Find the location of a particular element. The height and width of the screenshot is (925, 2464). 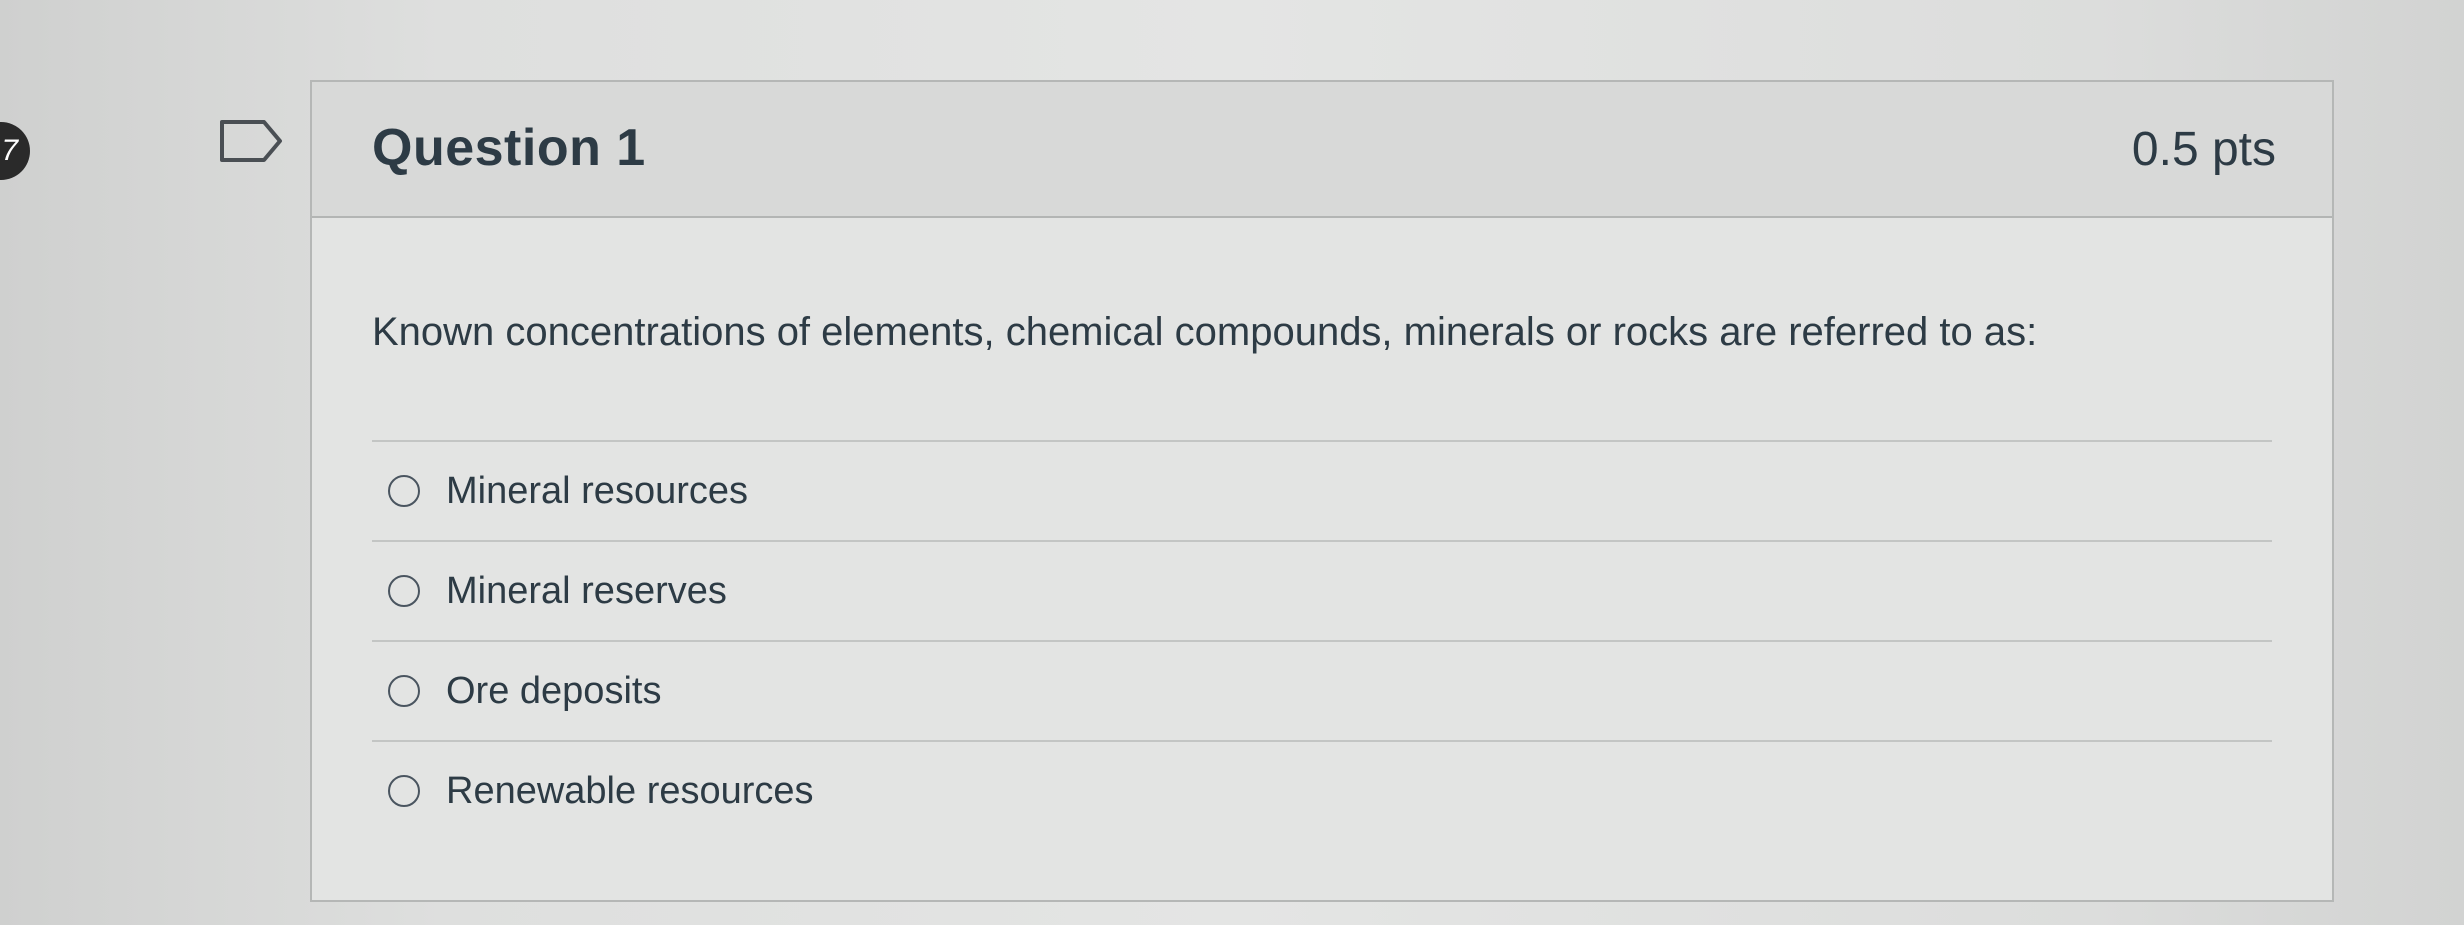

answer-label: Renewable resources is located at coordinates (630, 791).